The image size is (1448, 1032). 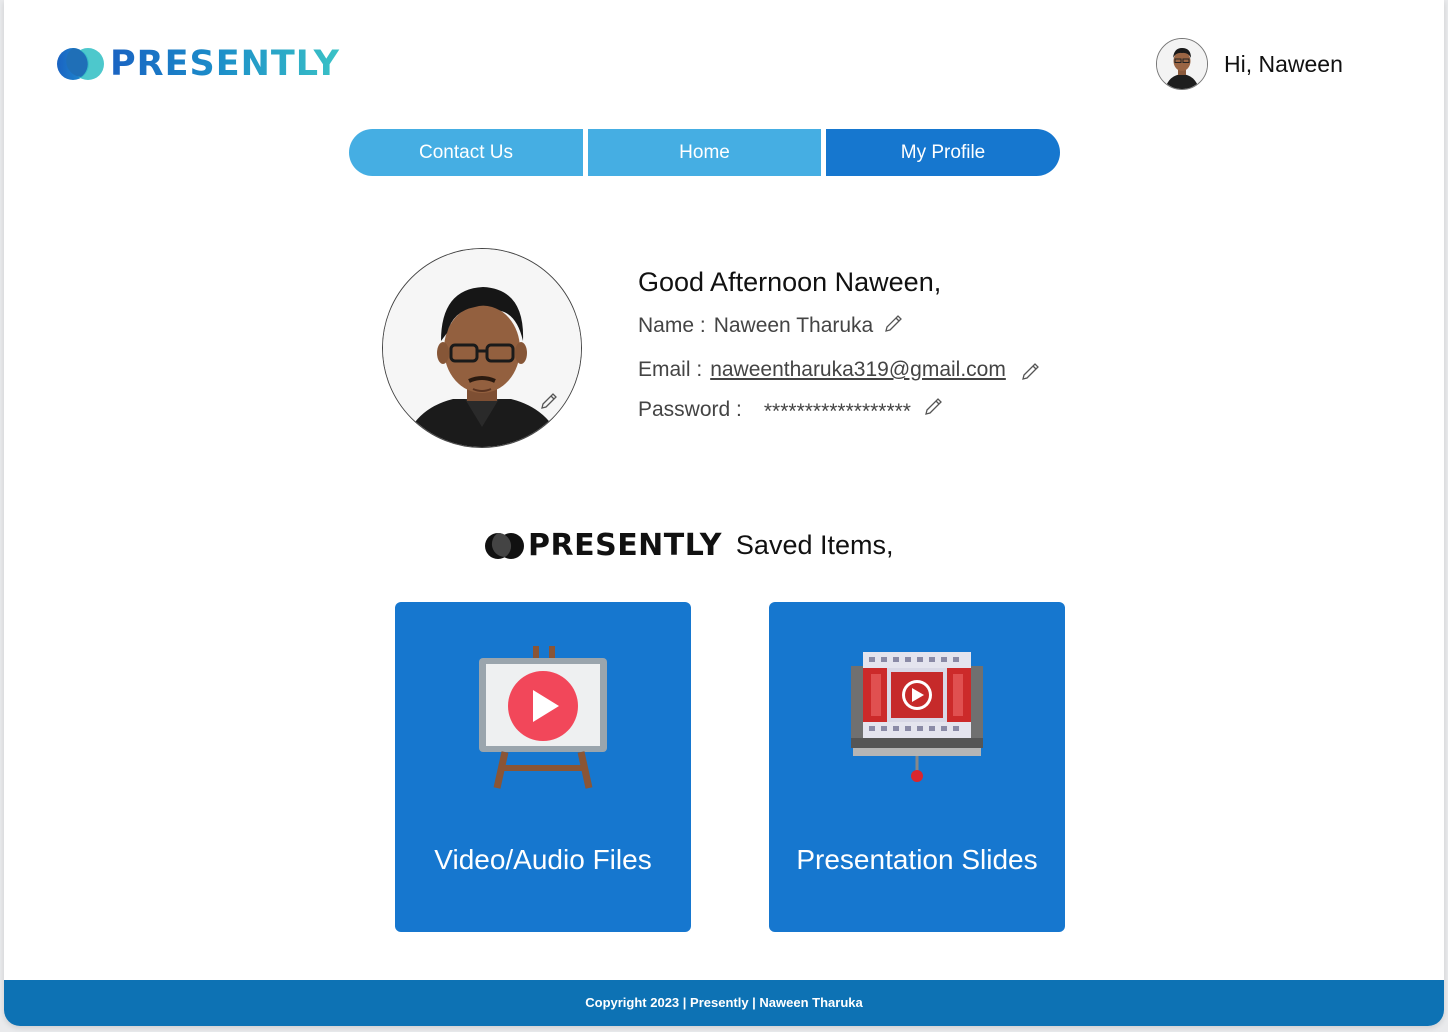 I want to click on saved-logo-text: PRESENTLY, so click(x=625, y=545).